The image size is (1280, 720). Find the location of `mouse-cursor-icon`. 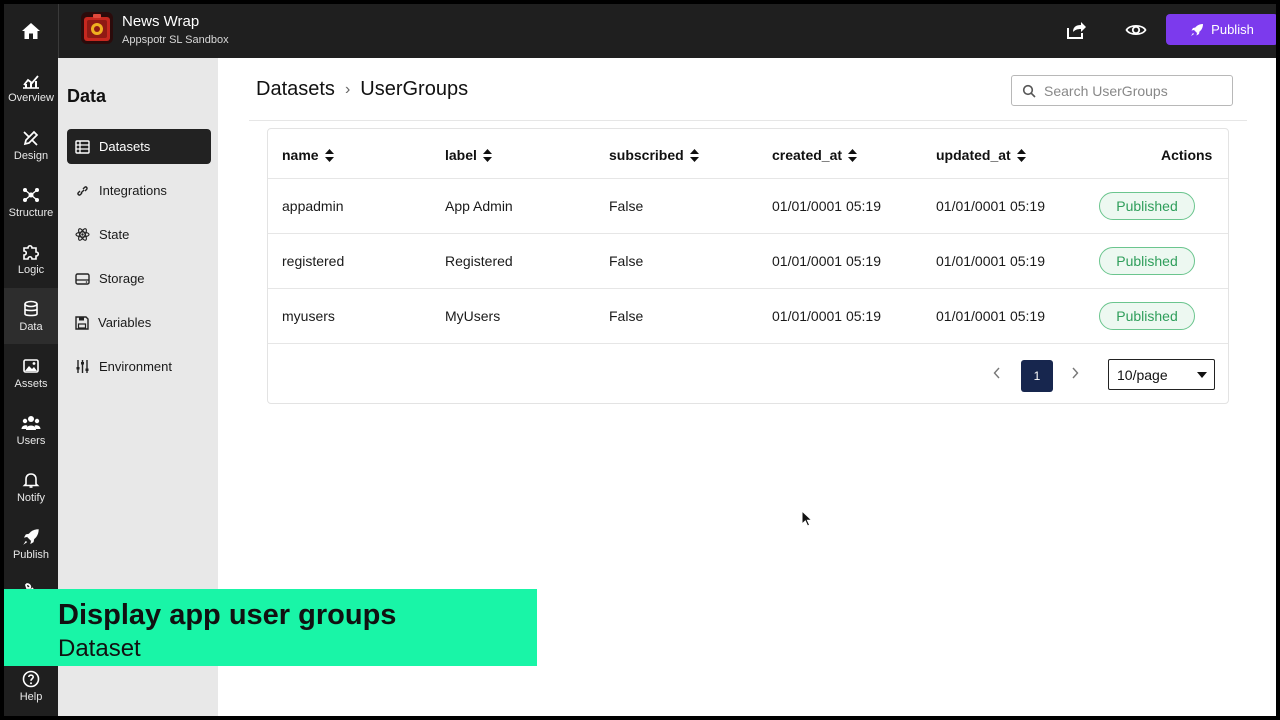

mouse-cursor-icon is located at coordinates (807, 518).